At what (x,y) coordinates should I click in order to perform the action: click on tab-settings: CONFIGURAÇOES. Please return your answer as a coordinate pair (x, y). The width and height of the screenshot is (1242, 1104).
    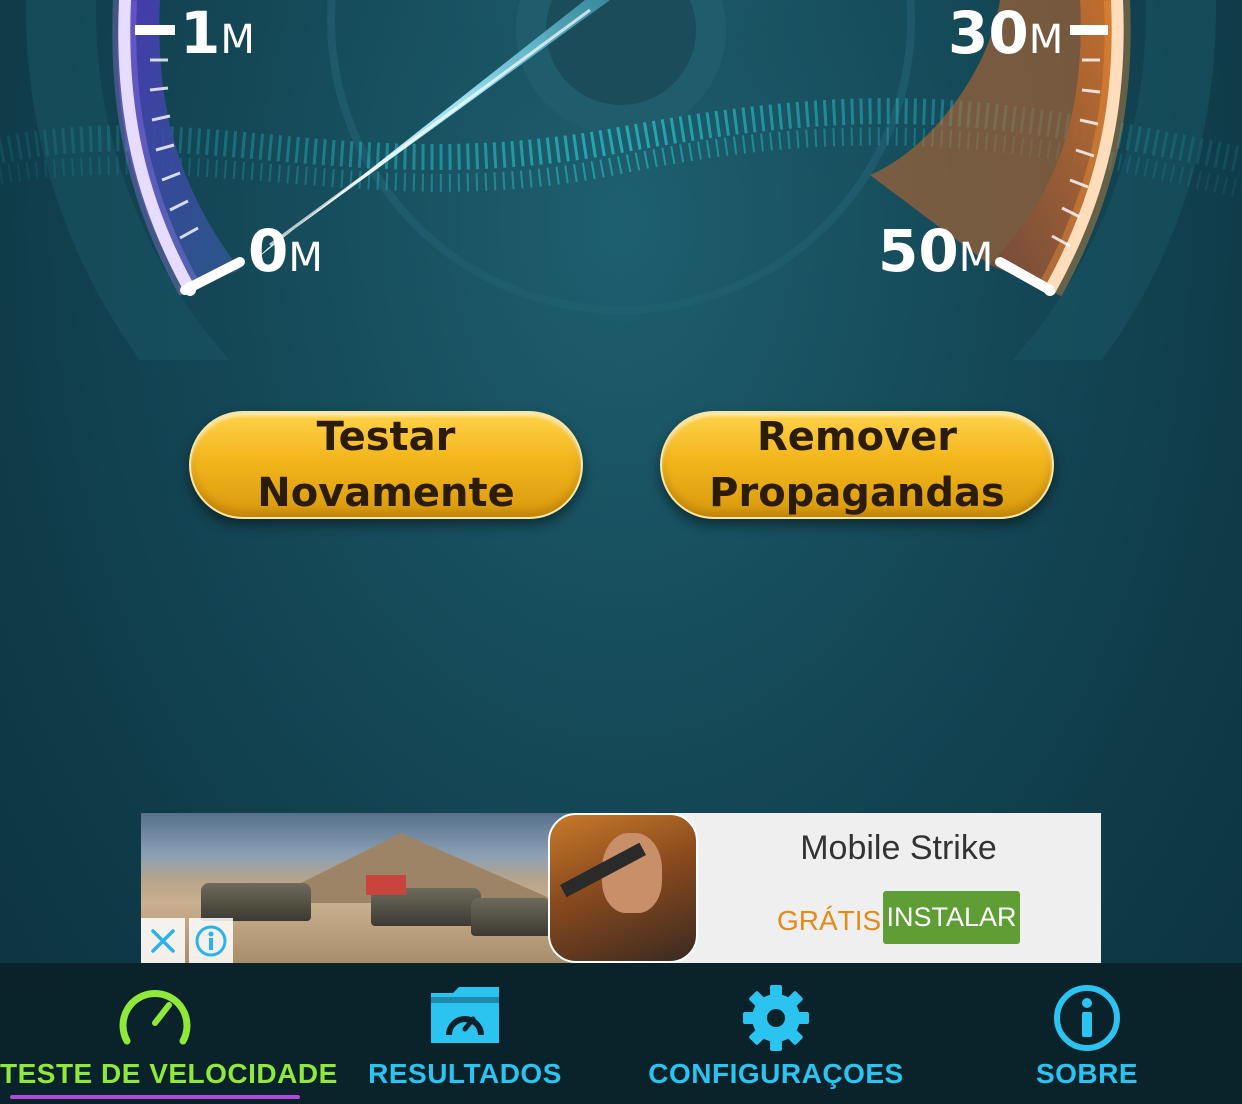
    Looking at the image, I should click on (776, 1033).